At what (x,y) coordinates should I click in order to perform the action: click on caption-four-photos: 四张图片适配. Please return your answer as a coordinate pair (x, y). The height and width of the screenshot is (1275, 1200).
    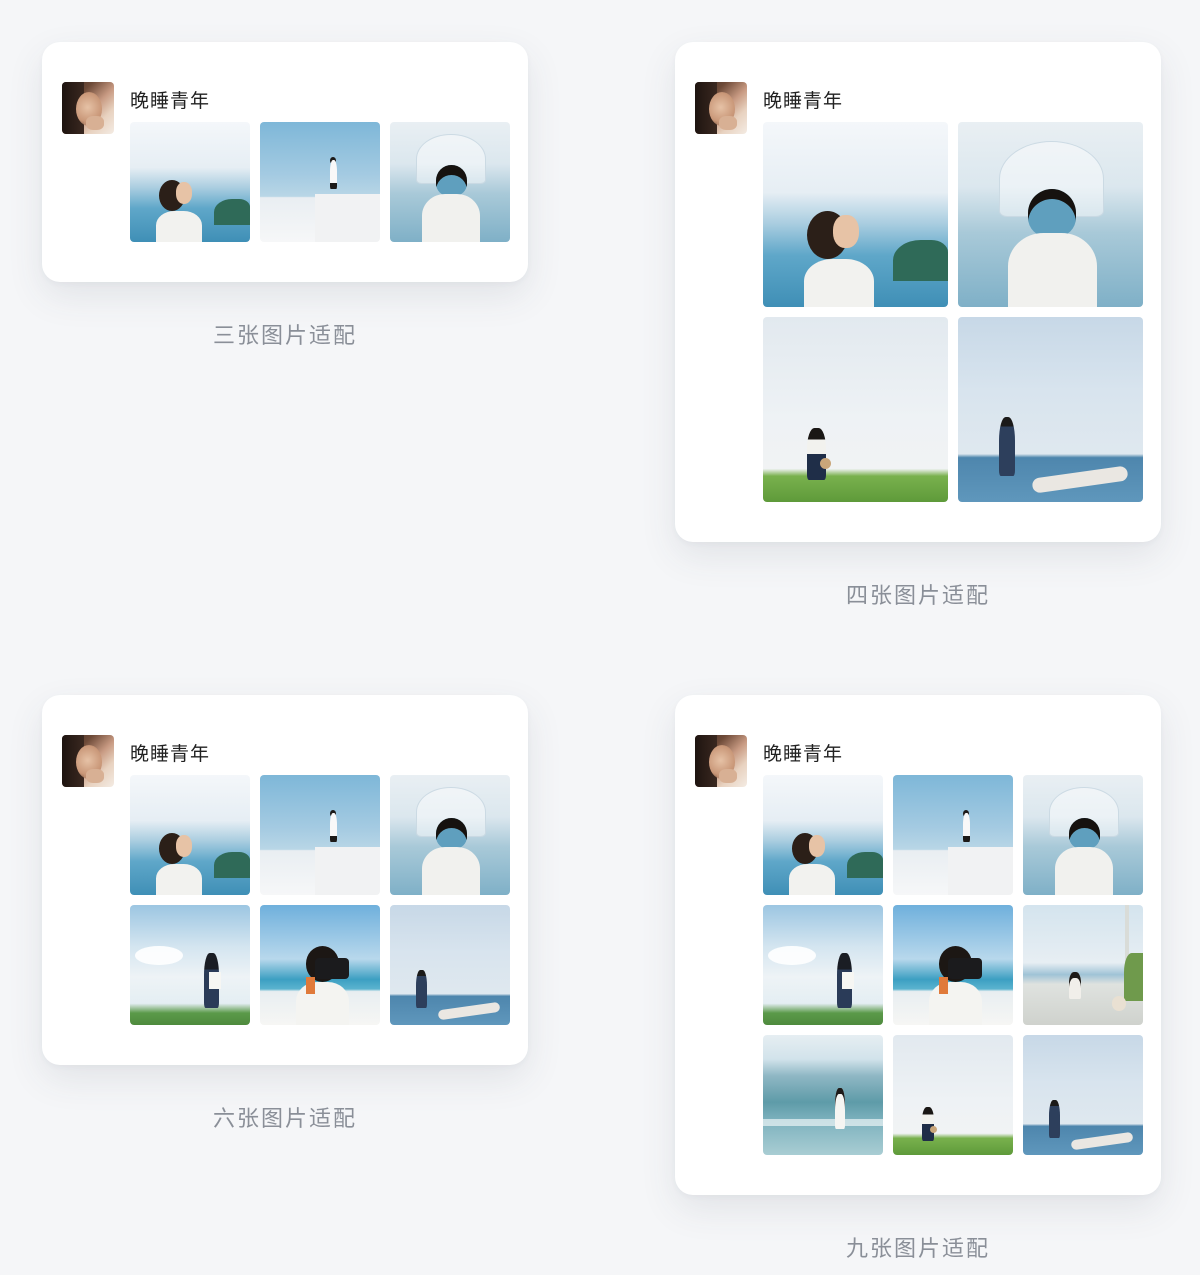
    Looking at the image, I should click on (917, 596).